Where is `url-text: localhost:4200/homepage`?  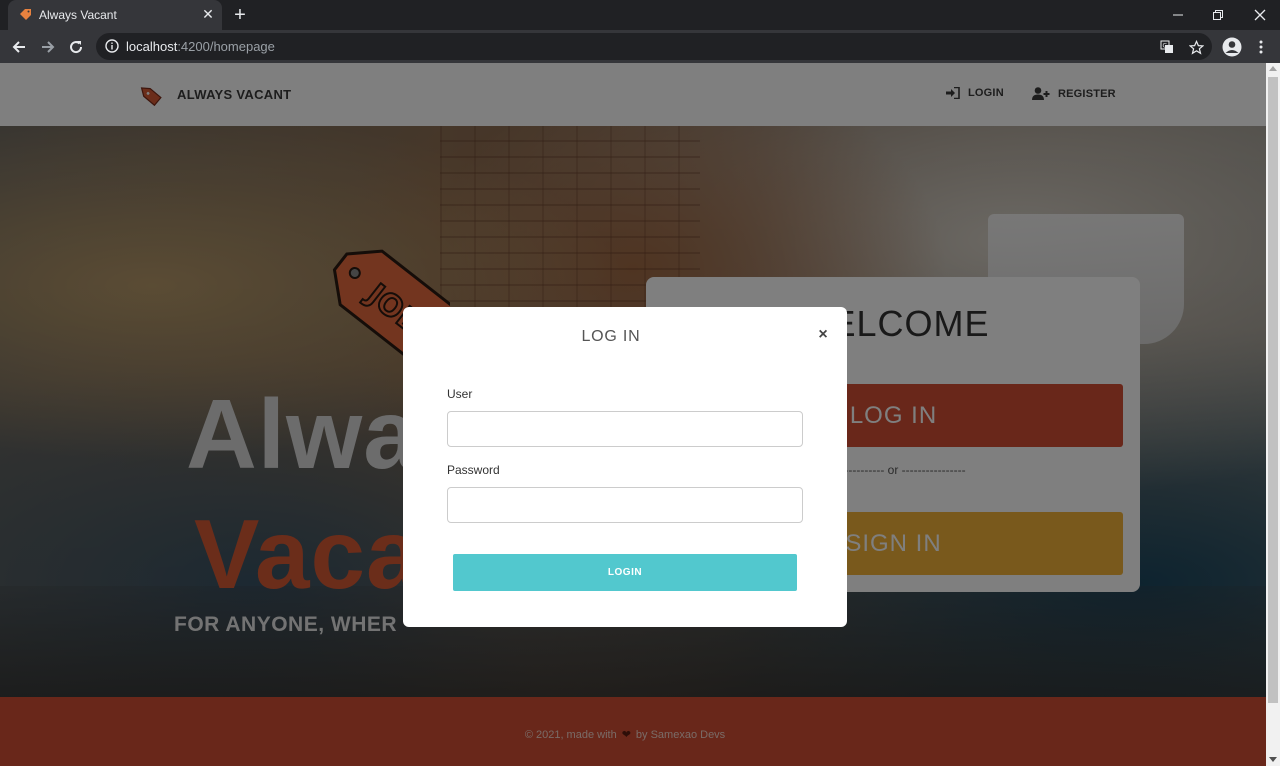
url-text: localhost:4200/homepage is located at coordinates (200, 46).